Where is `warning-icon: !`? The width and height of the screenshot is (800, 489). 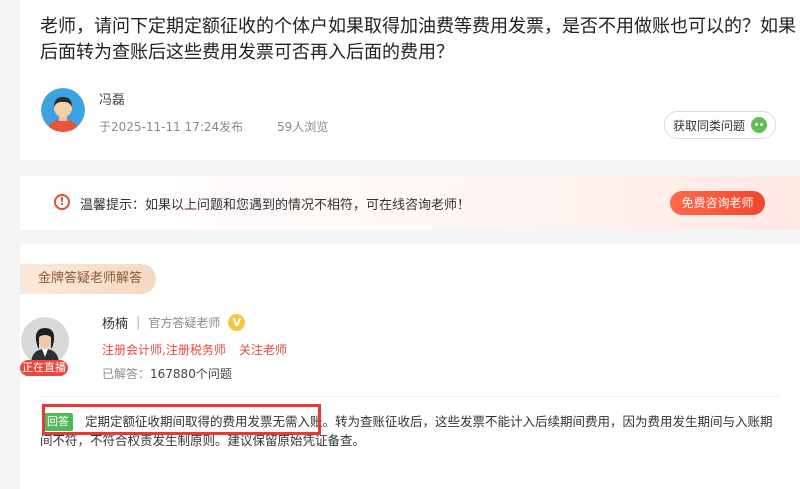
warning-icon: ! is located at coordinates (62, 202).